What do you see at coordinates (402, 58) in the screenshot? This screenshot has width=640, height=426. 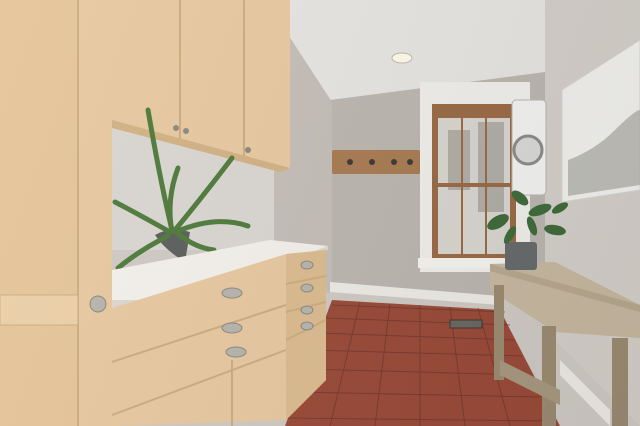 I see `recessed-light-icon` at bounding box center [402, 58].